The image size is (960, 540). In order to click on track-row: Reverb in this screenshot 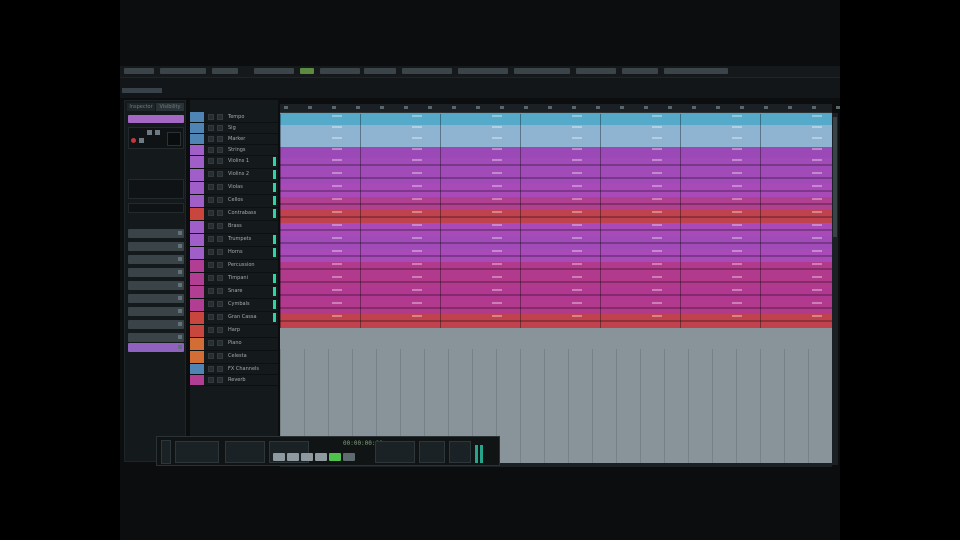, I will do `click(234, 380)`.